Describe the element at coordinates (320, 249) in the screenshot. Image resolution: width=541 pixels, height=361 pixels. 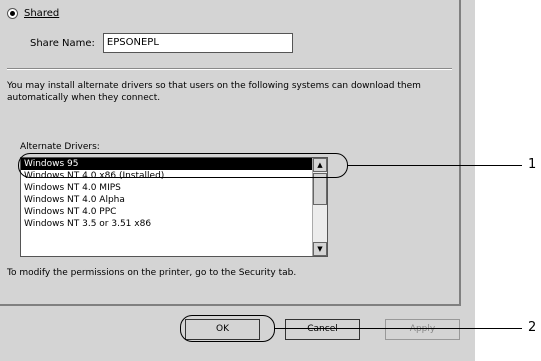
I see `scroll-down-icon: ▼` at that location.